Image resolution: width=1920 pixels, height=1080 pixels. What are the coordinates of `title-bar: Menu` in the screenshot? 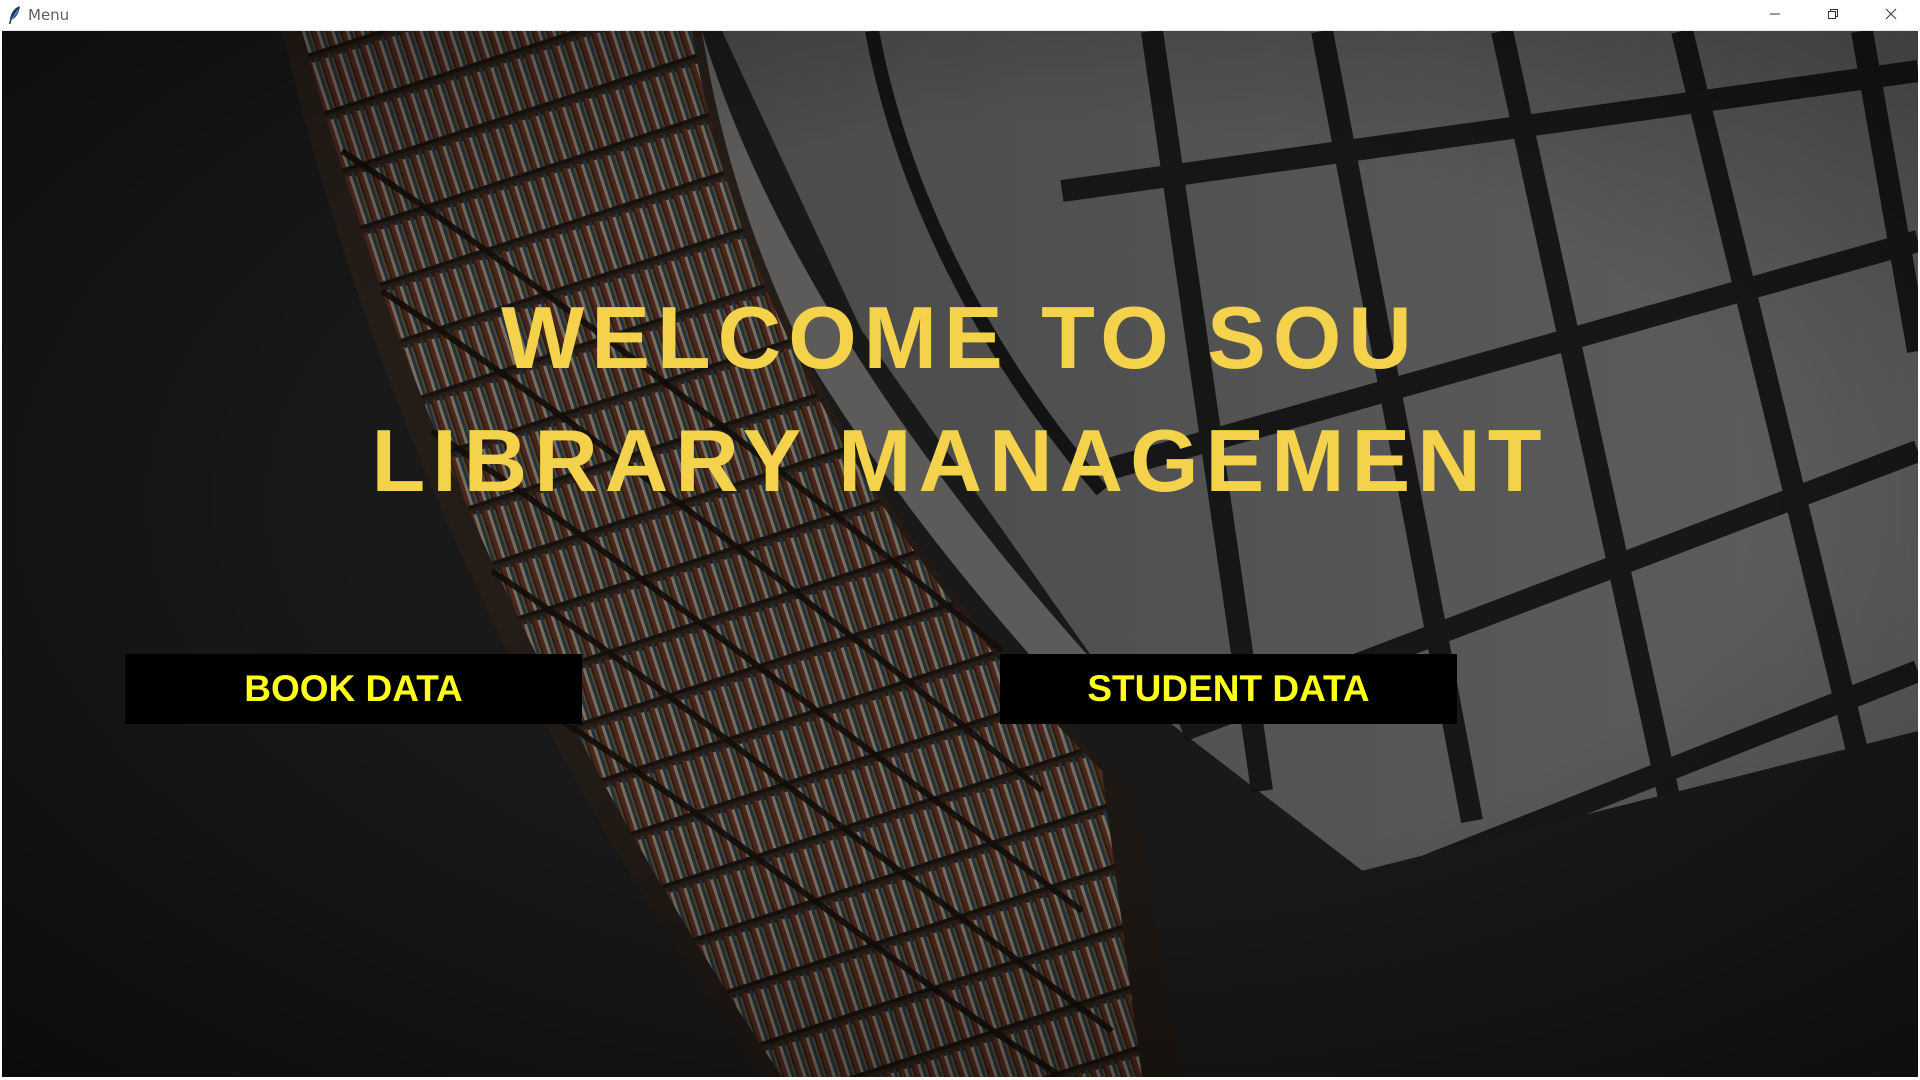 It's located at (960, 15).